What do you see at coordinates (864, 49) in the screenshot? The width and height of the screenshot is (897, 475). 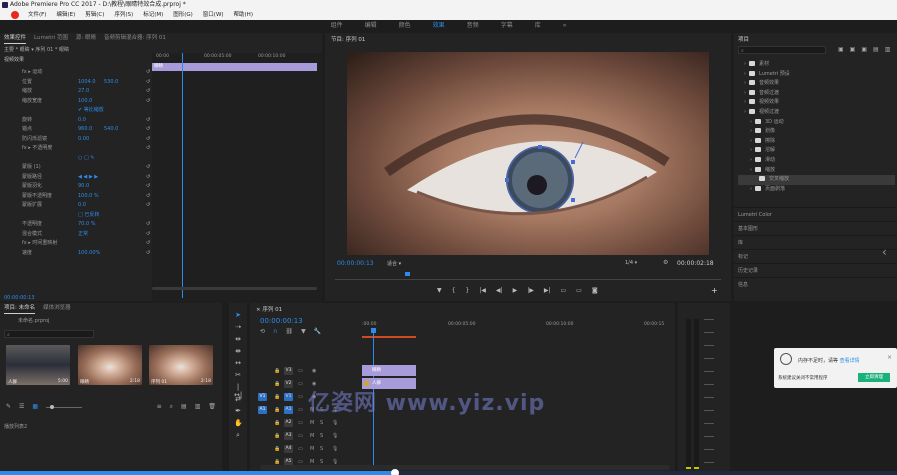 I see `yuv-effects-icon: ▣` at bounding box center [864, 49].